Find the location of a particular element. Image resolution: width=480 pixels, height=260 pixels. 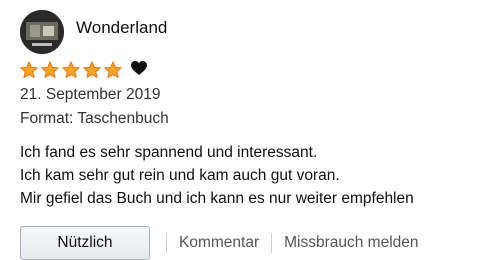

review-actions: Nützlich Kommentar Missbrauch melden is located at coordinates (219, 243).